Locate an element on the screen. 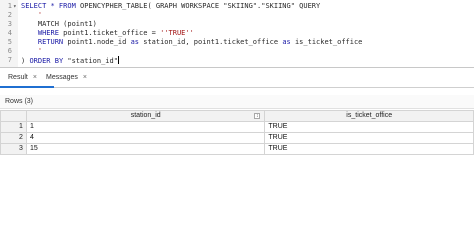  table-row: 3 15 TRUE is located at coordinates (237, 149).